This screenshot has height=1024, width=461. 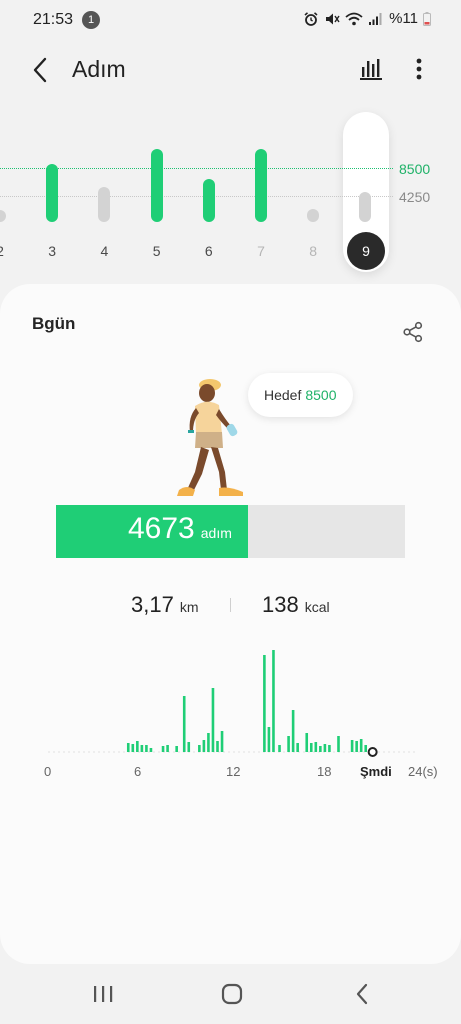 I want to click on stats-row: 3,17 km 138 kcal, so click(x=230, y=607).